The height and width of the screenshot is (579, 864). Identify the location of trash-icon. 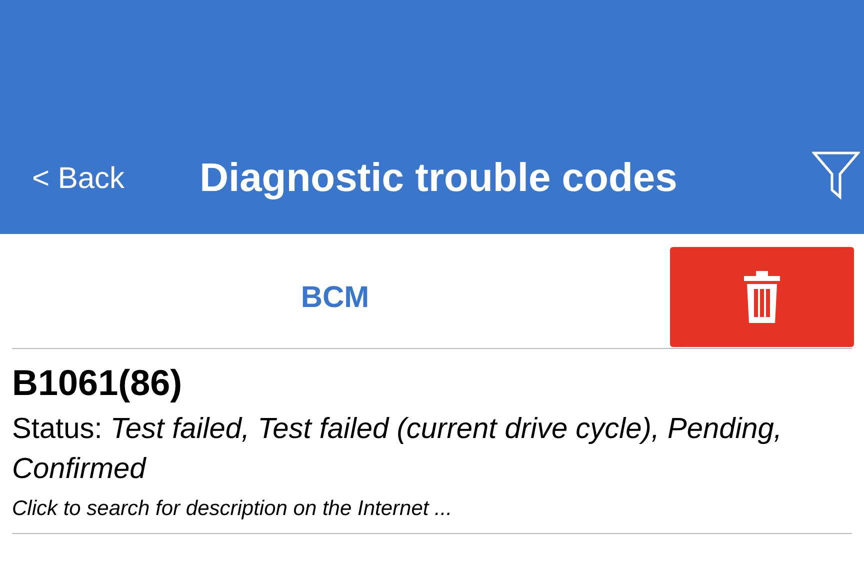
(762, 297).